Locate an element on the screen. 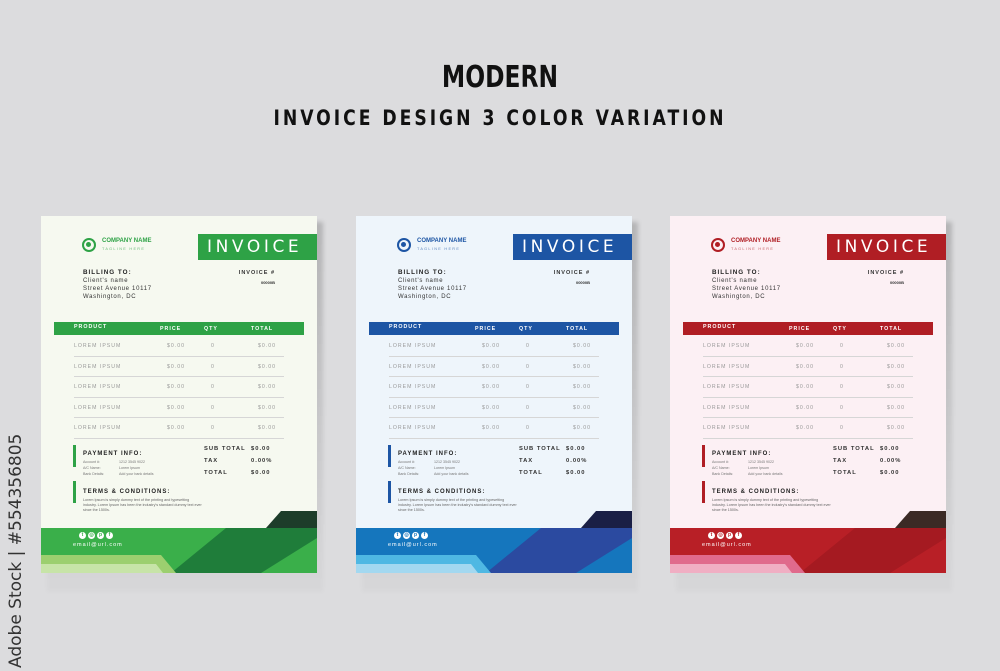 This screenshot has width=1000, height=671. billing-client: Client's name is located at coordinates (421, 281).